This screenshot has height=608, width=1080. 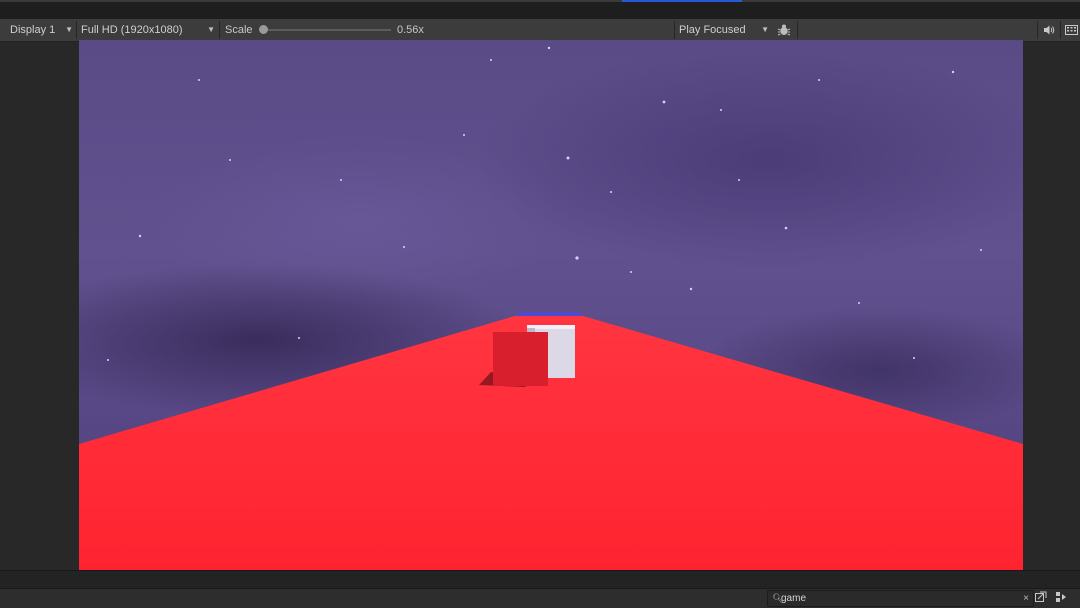 I want to click on play-mode-label: Play Focused, so click(x=712, y=30).